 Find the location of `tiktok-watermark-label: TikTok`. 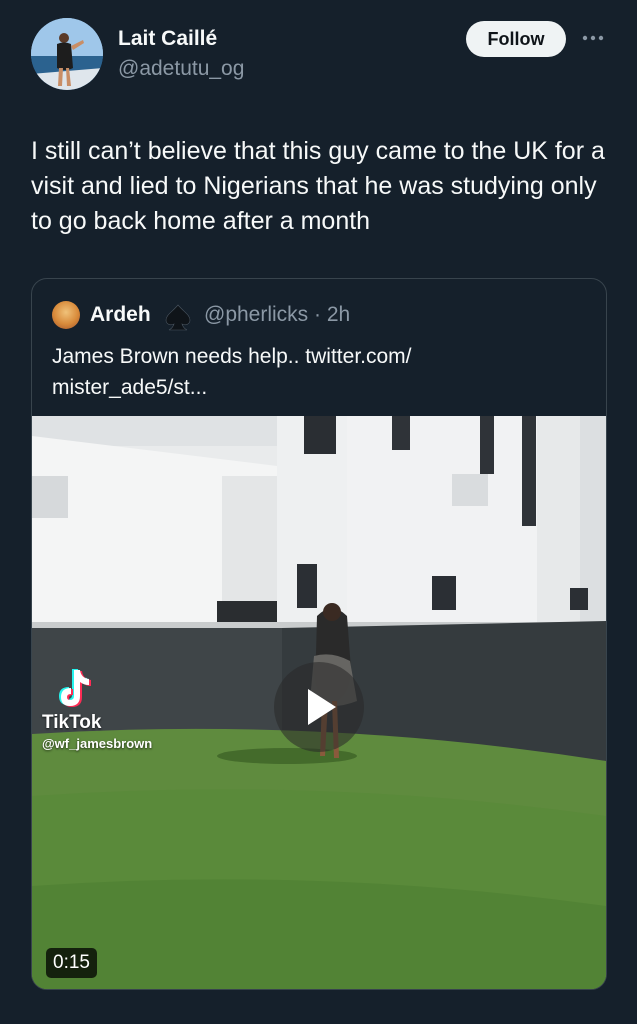

tiktok-watermark-label: TikTok is located at coordinates (72, 722).